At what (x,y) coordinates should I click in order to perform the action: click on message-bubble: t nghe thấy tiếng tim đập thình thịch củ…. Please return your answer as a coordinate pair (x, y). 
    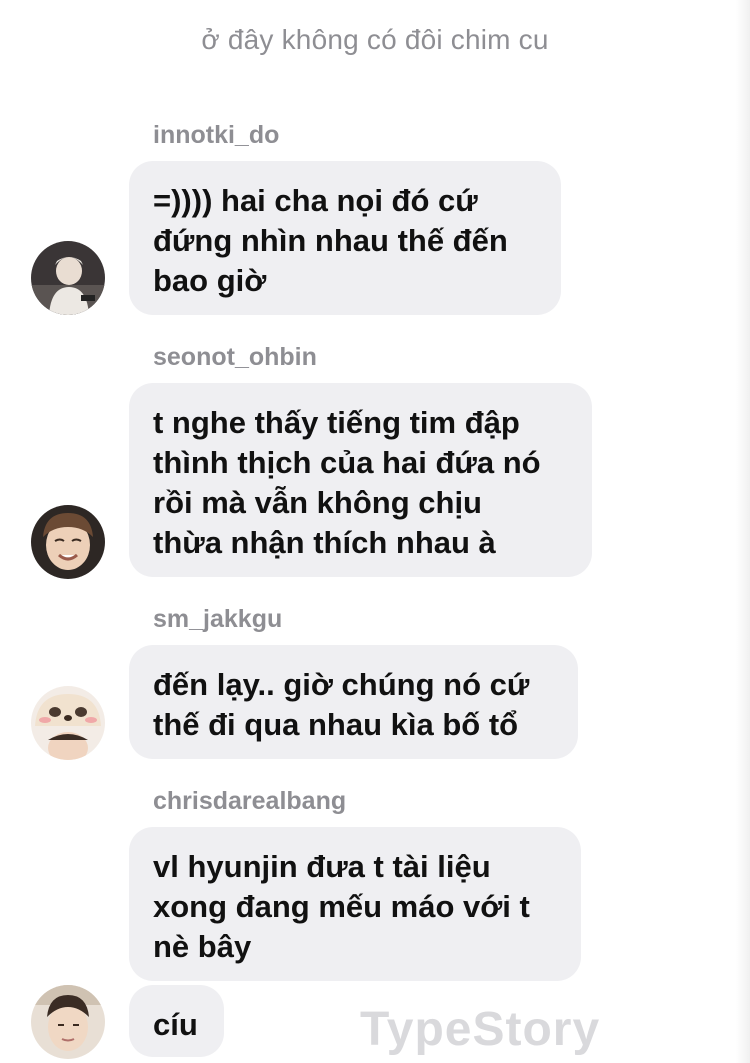
    Looking at the image, I should click on (360, 480).